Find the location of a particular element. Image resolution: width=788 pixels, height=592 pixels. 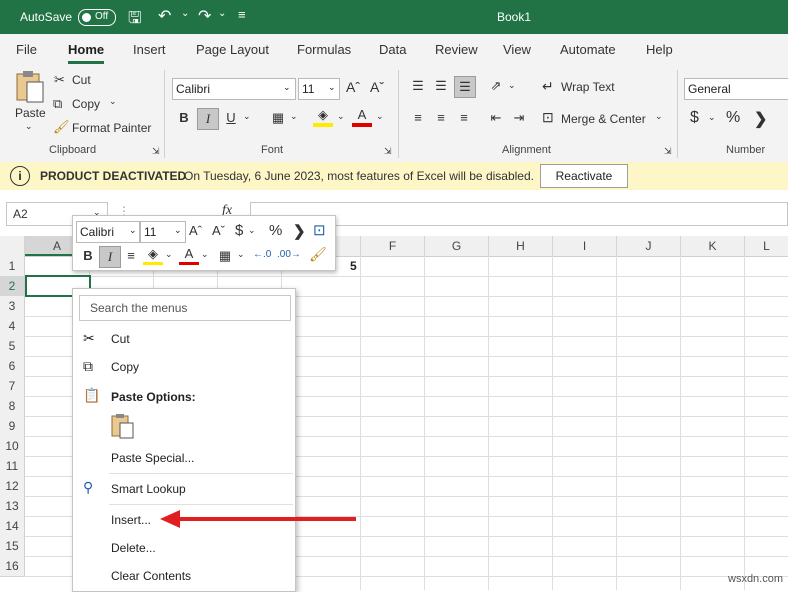

redo-dropdown-icon: ⌄ is located at coordinates (222, 13).